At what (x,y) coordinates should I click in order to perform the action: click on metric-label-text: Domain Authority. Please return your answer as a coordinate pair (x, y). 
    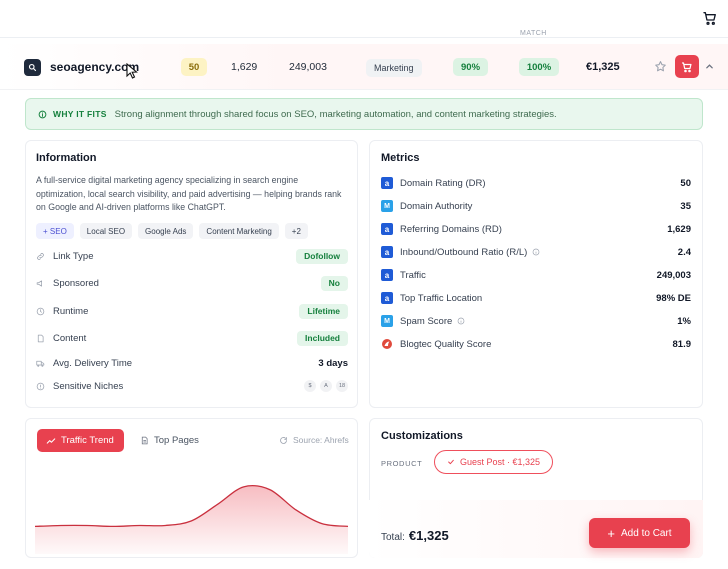
    Looking at the image, I should click on (436, 206).